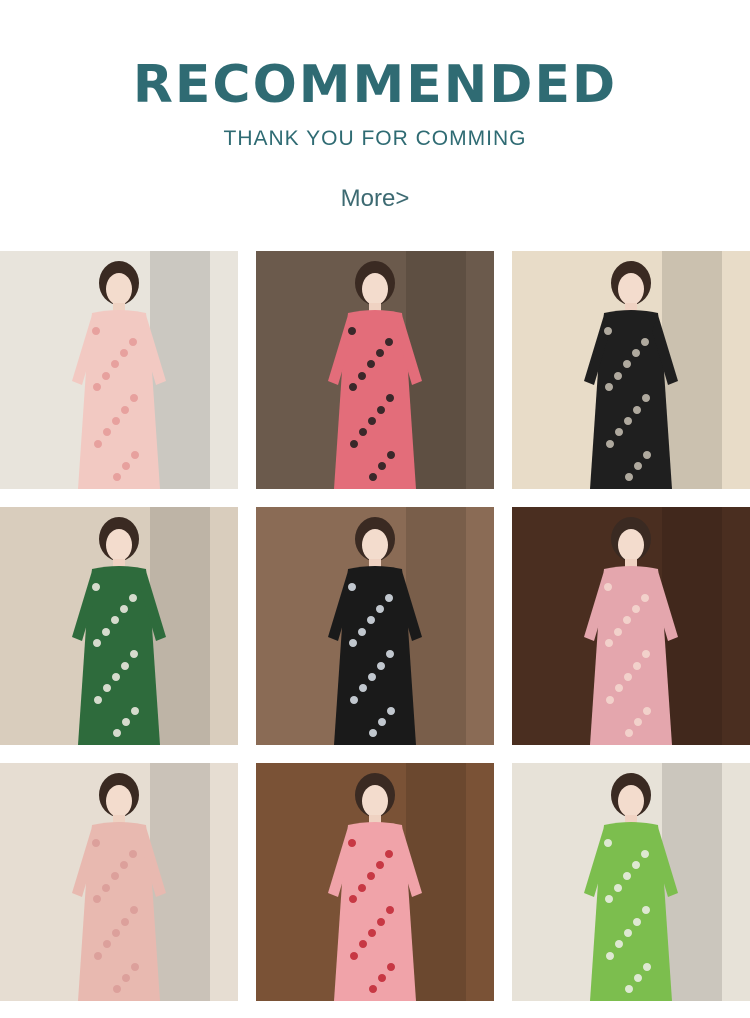 The height and width of the screenshot is (1018, 750). I want to click on section-title: RECOMMENDED, so click(375, 85).